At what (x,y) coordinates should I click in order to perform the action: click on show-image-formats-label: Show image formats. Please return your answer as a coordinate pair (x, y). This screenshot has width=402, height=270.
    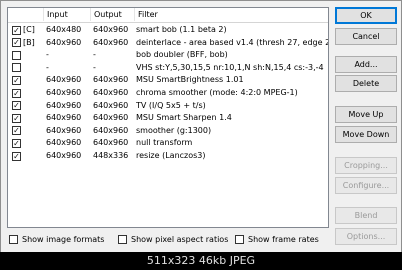
    Looking at the image, I should click on (63, 239).